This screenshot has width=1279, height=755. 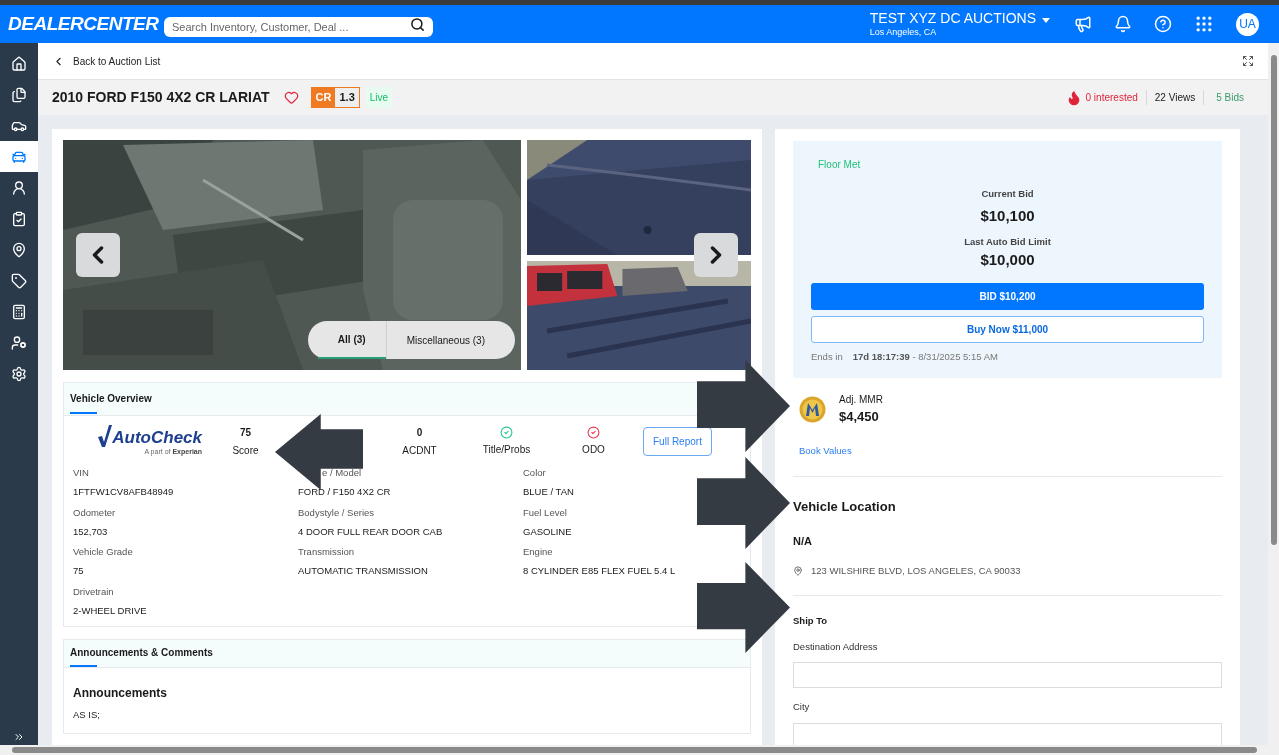 What do you see at coordinates (79, 571) in the screenshot?
I see `field-value: 75` at bounding box center [79, 571].